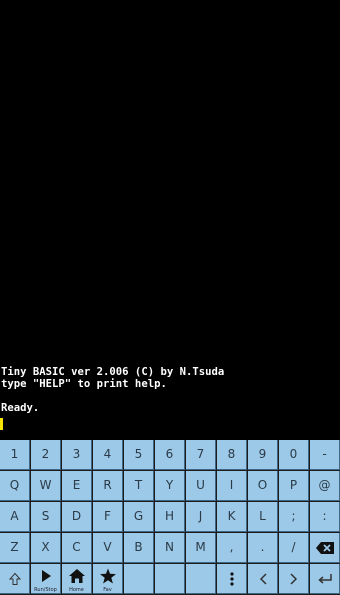  I want to click on key-at: @, so click(325, 486).